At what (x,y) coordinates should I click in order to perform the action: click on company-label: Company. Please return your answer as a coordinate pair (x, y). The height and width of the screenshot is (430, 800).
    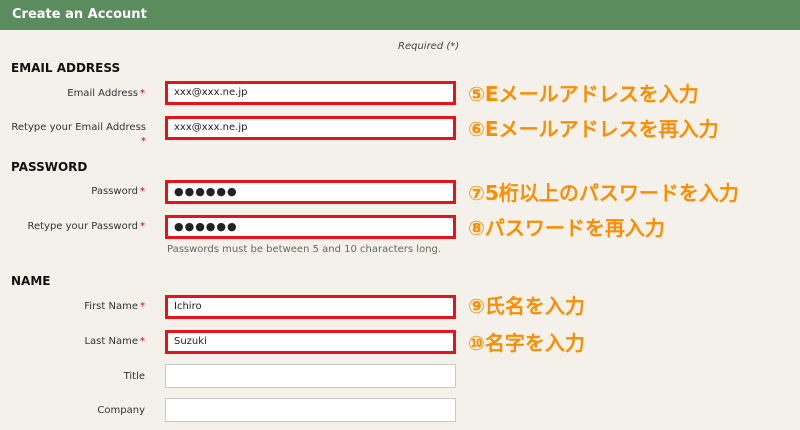
    Looking at the image, I should click on (121, 410).